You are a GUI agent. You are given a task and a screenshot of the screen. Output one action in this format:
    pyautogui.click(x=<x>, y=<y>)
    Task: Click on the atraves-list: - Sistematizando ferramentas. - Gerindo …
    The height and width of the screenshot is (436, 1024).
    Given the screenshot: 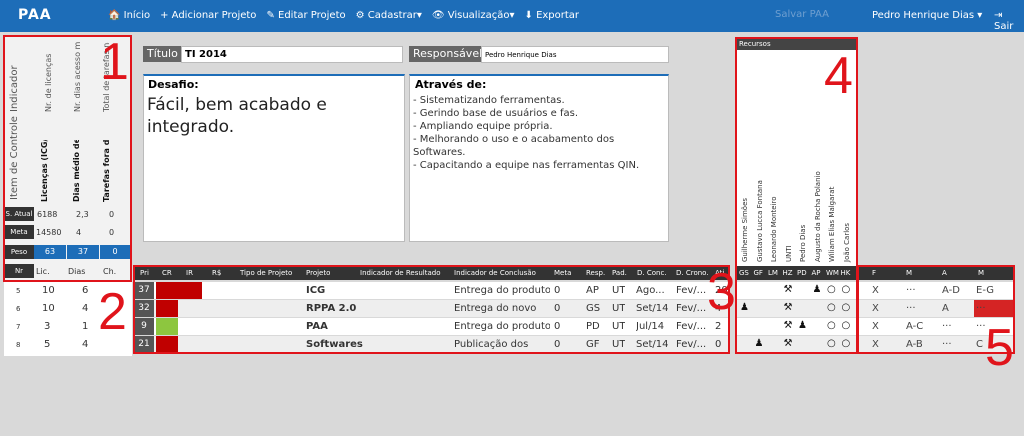 What is the action you would take?
    pyautogui.click(x=540, y=133)
    